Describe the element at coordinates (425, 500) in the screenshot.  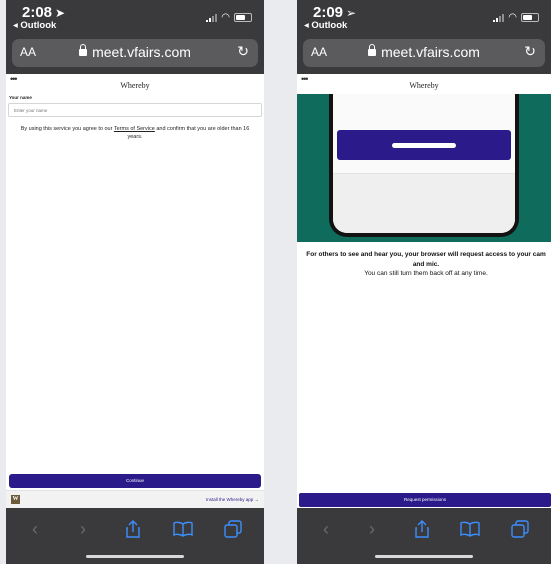
I see `request-permissions-button: Request permissions` at that location.